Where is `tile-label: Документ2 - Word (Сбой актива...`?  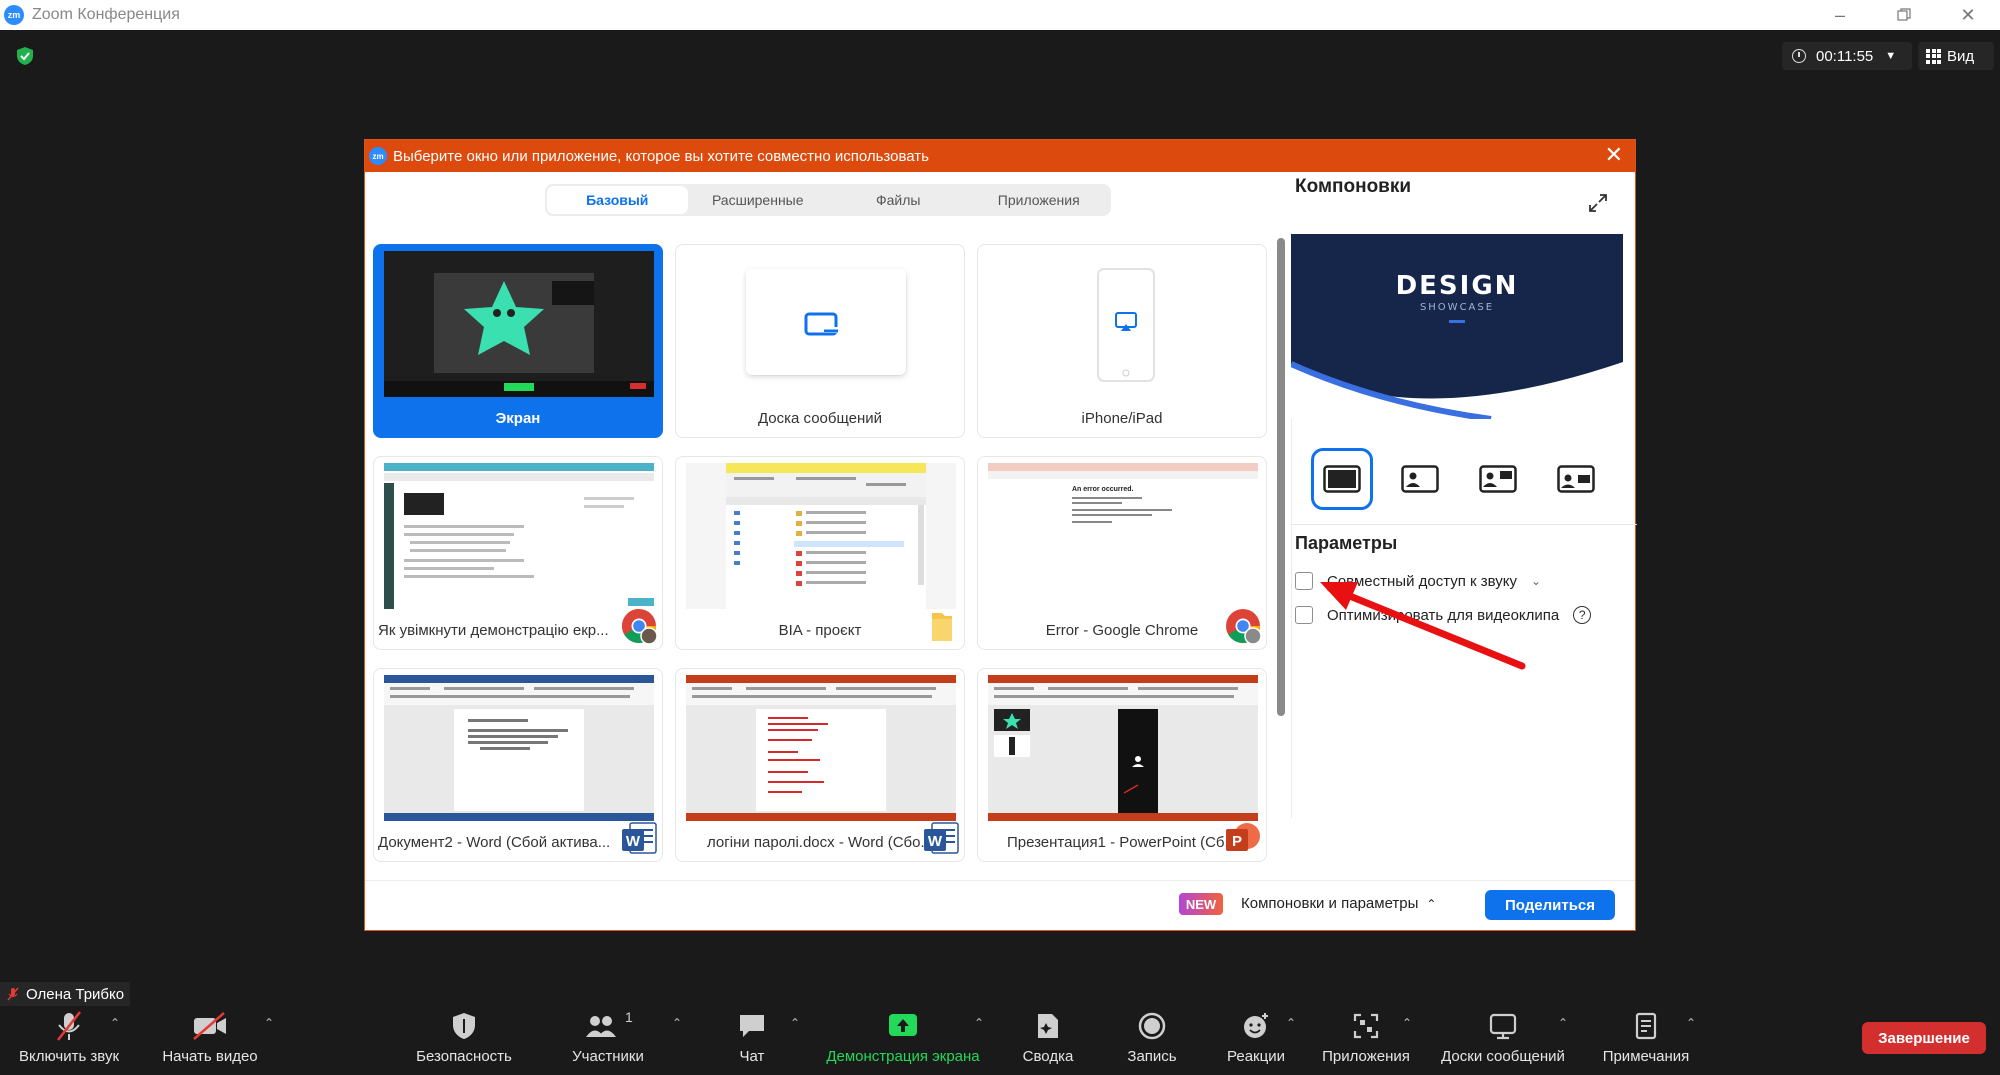 tile-label: Документ2 - Word (Сбой актива... is located at coordinates (494, 842).